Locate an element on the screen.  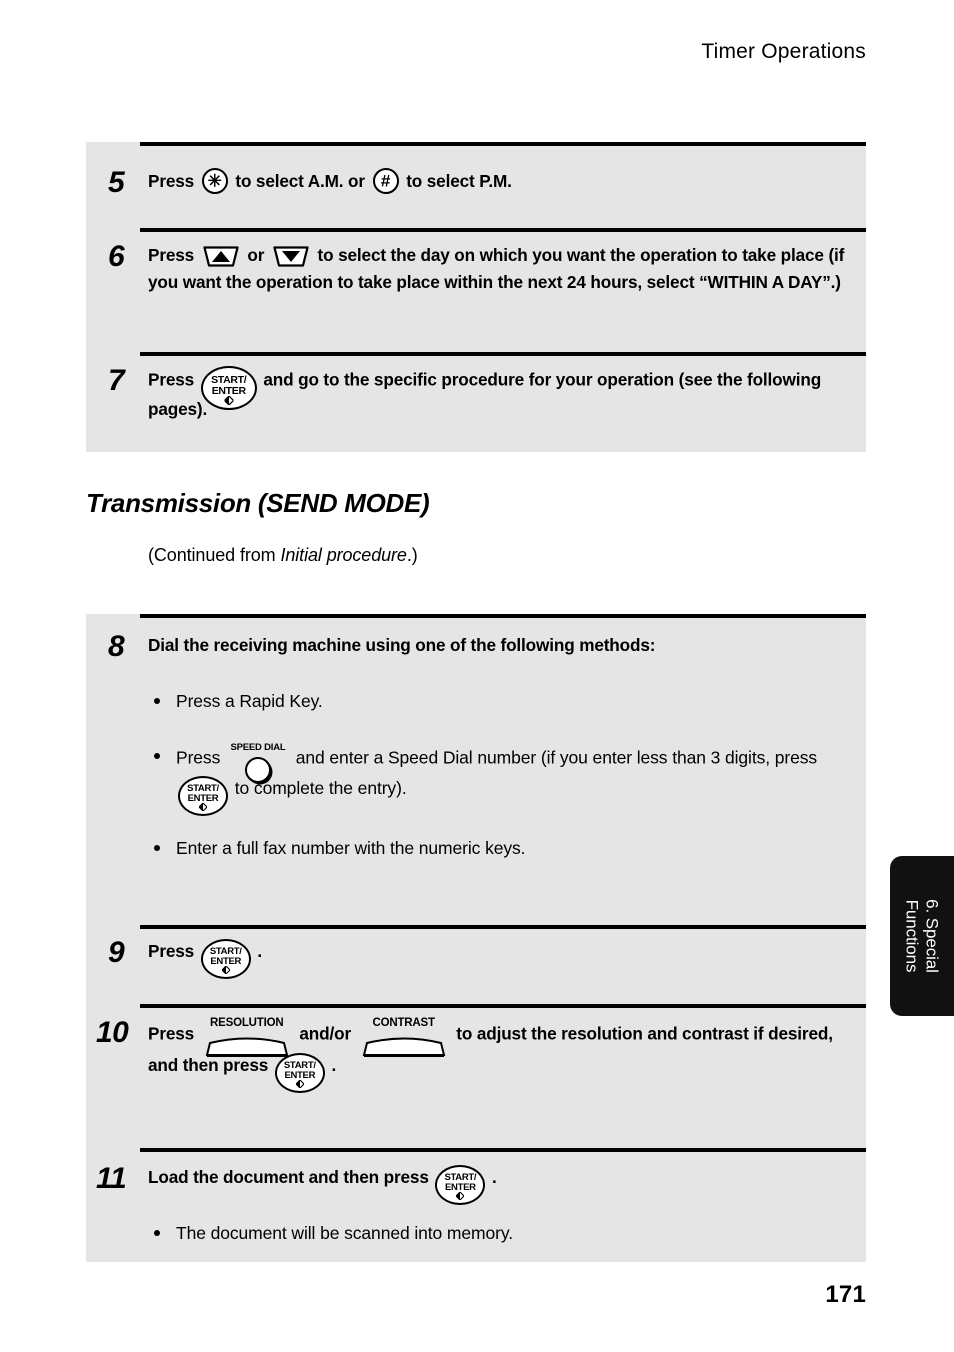
section-subtitle: (Continued from Initial procedure.) is located at coordinates (283, 555).